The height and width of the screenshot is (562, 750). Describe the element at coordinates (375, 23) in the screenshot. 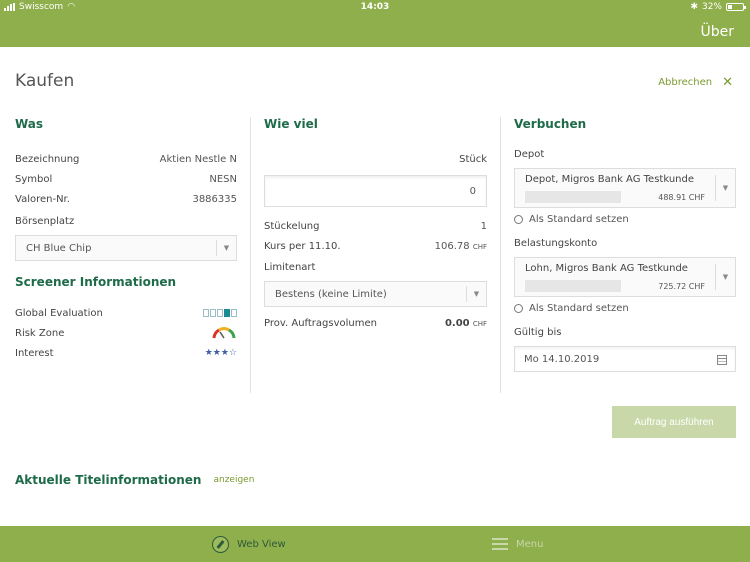

I see `top-bar: Swisscom ◠ 14:03 ✱ 32% Über` at that location.